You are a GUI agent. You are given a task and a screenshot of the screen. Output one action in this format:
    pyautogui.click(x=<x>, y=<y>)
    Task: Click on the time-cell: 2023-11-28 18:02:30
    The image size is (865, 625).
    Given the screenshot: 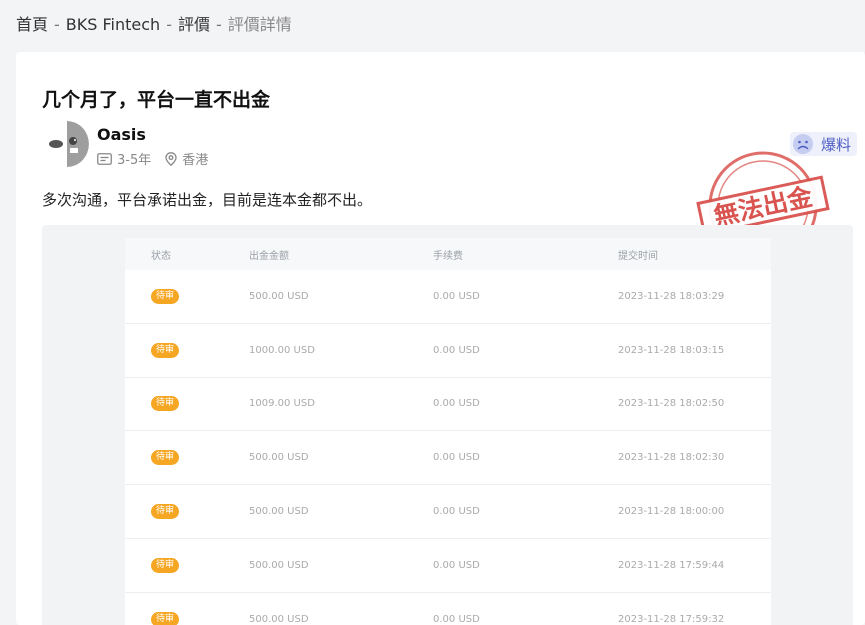 What is the action you would take?
    pyautogui.click(x=671, y=458)
    